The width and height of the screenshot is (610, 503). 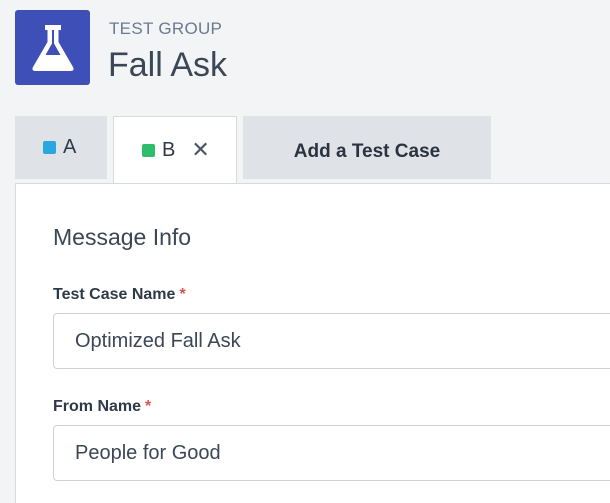 What do you see at coordinates (331, 453) in the screenshot?
I see `from-name-input` at bounding box center [331, 453].